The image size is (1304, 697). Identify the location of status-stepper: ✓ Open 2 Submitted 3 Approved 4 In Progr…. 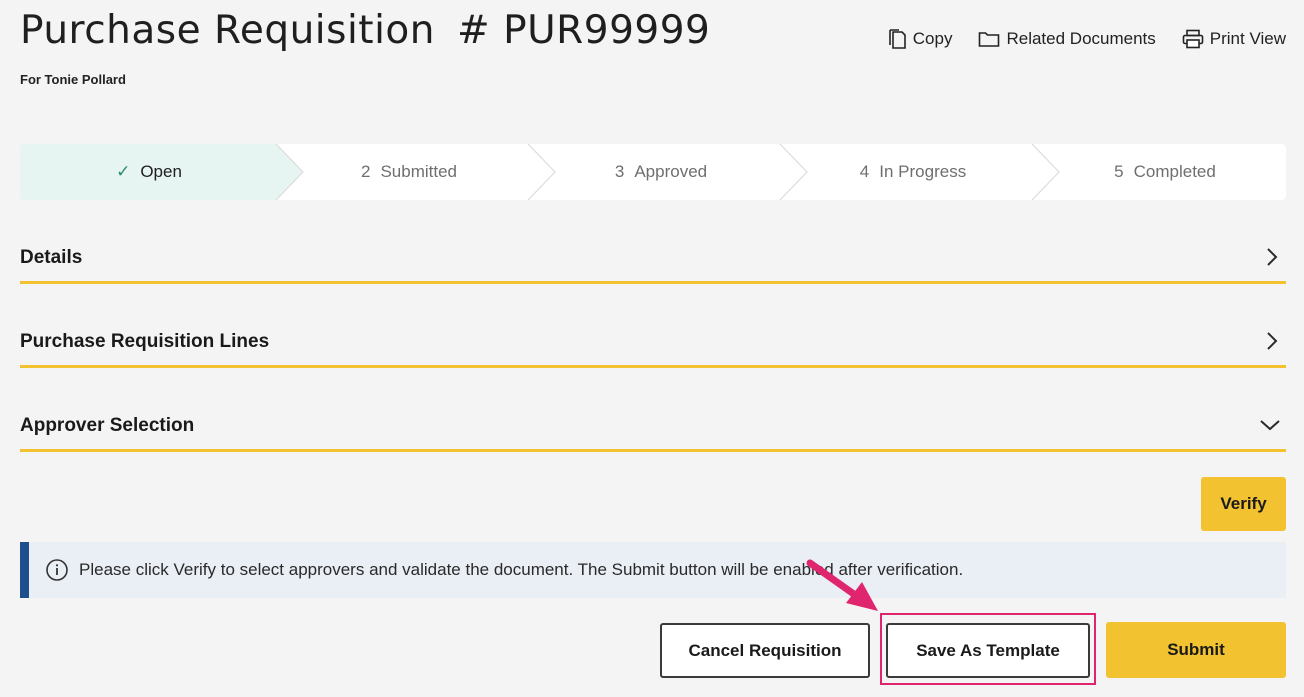
(653, 172).